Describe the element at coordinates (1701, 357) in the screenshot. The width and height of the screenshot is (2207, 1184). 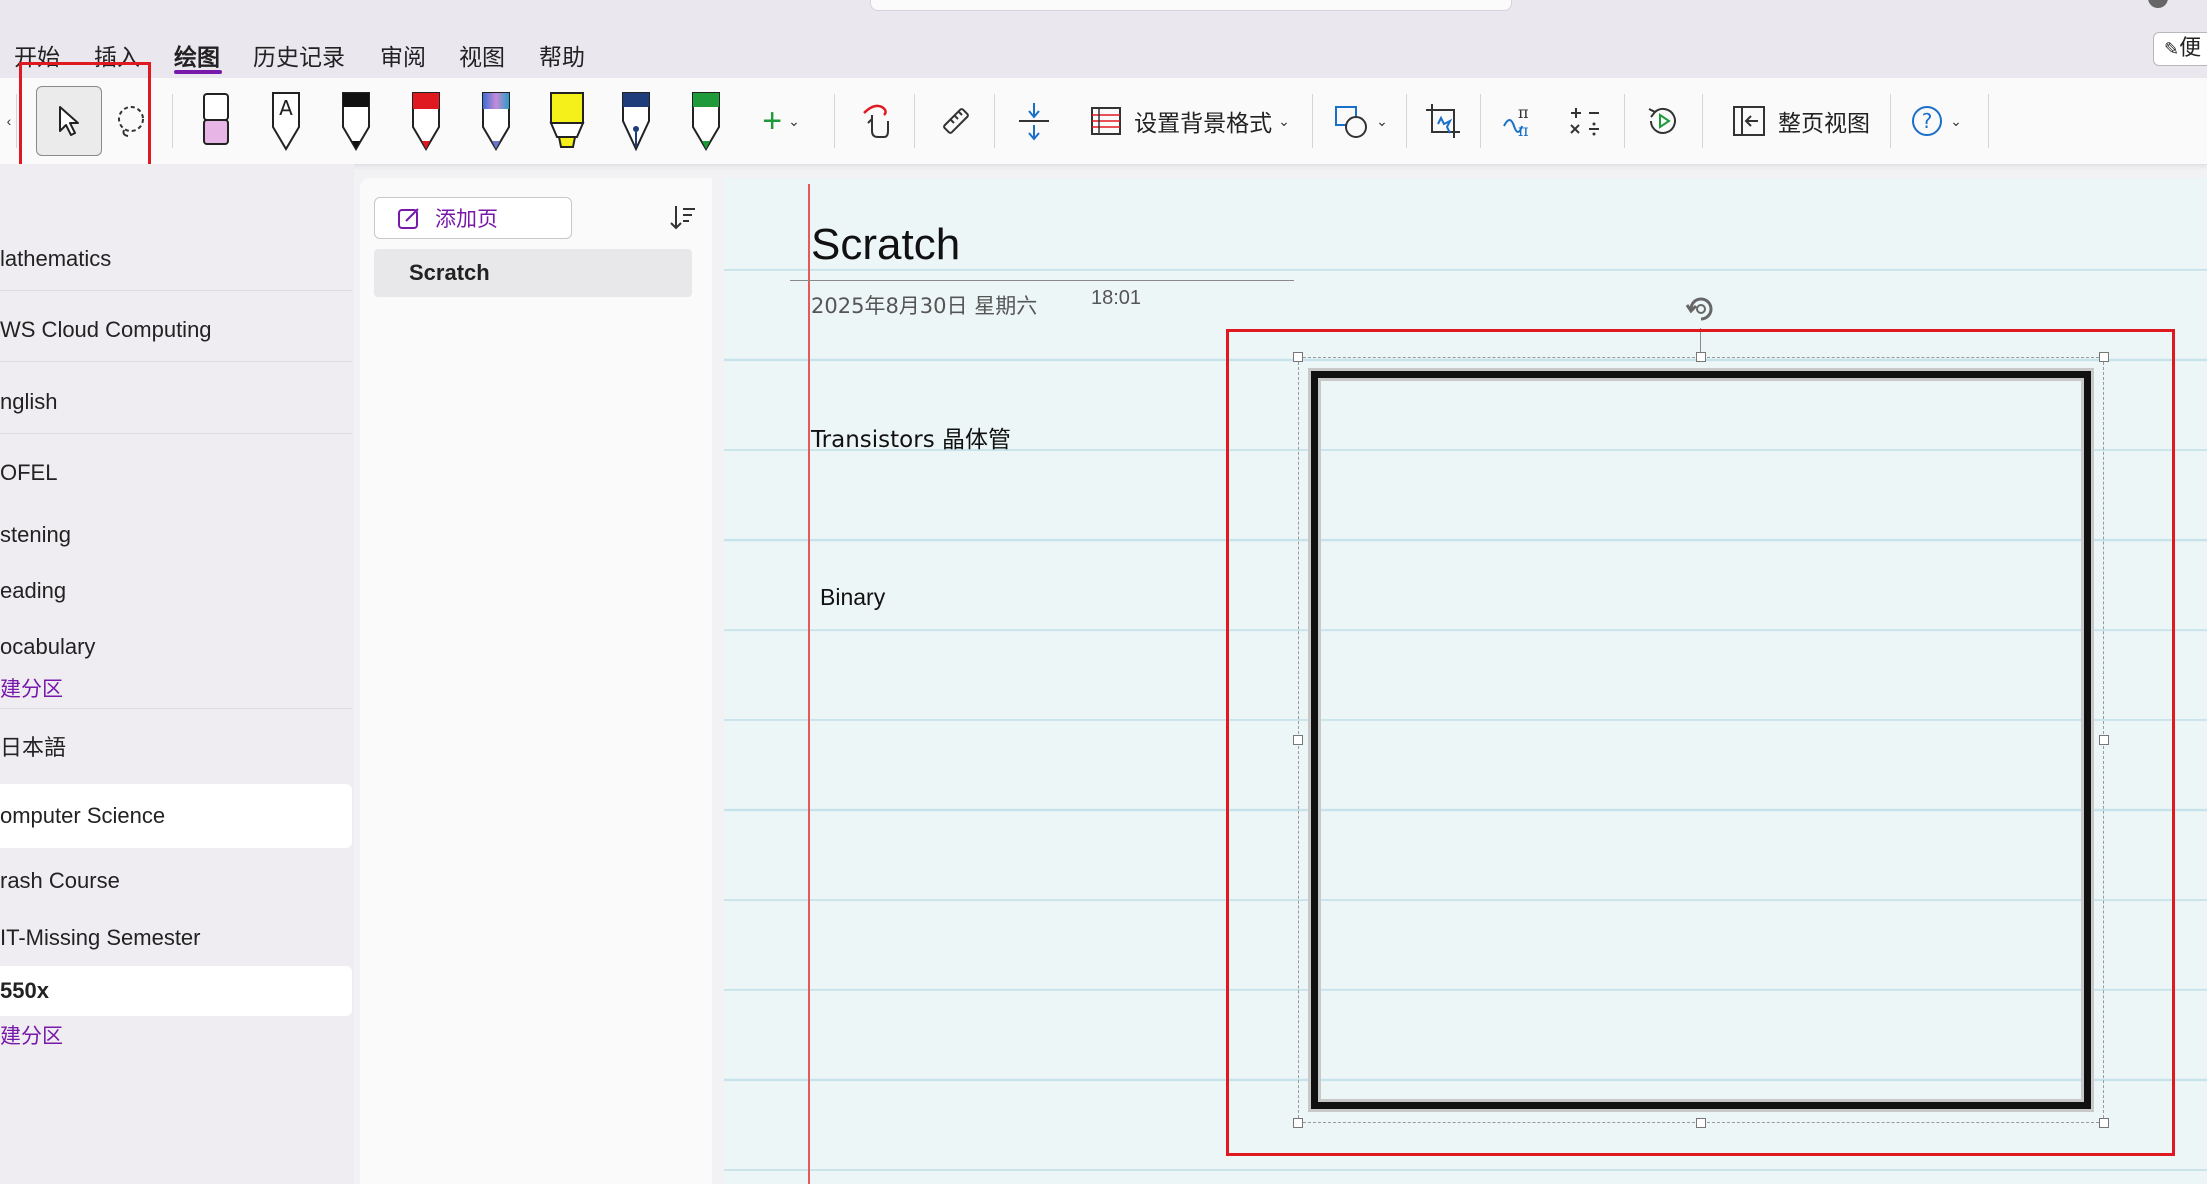
I see `resize-handle-top` at that location.